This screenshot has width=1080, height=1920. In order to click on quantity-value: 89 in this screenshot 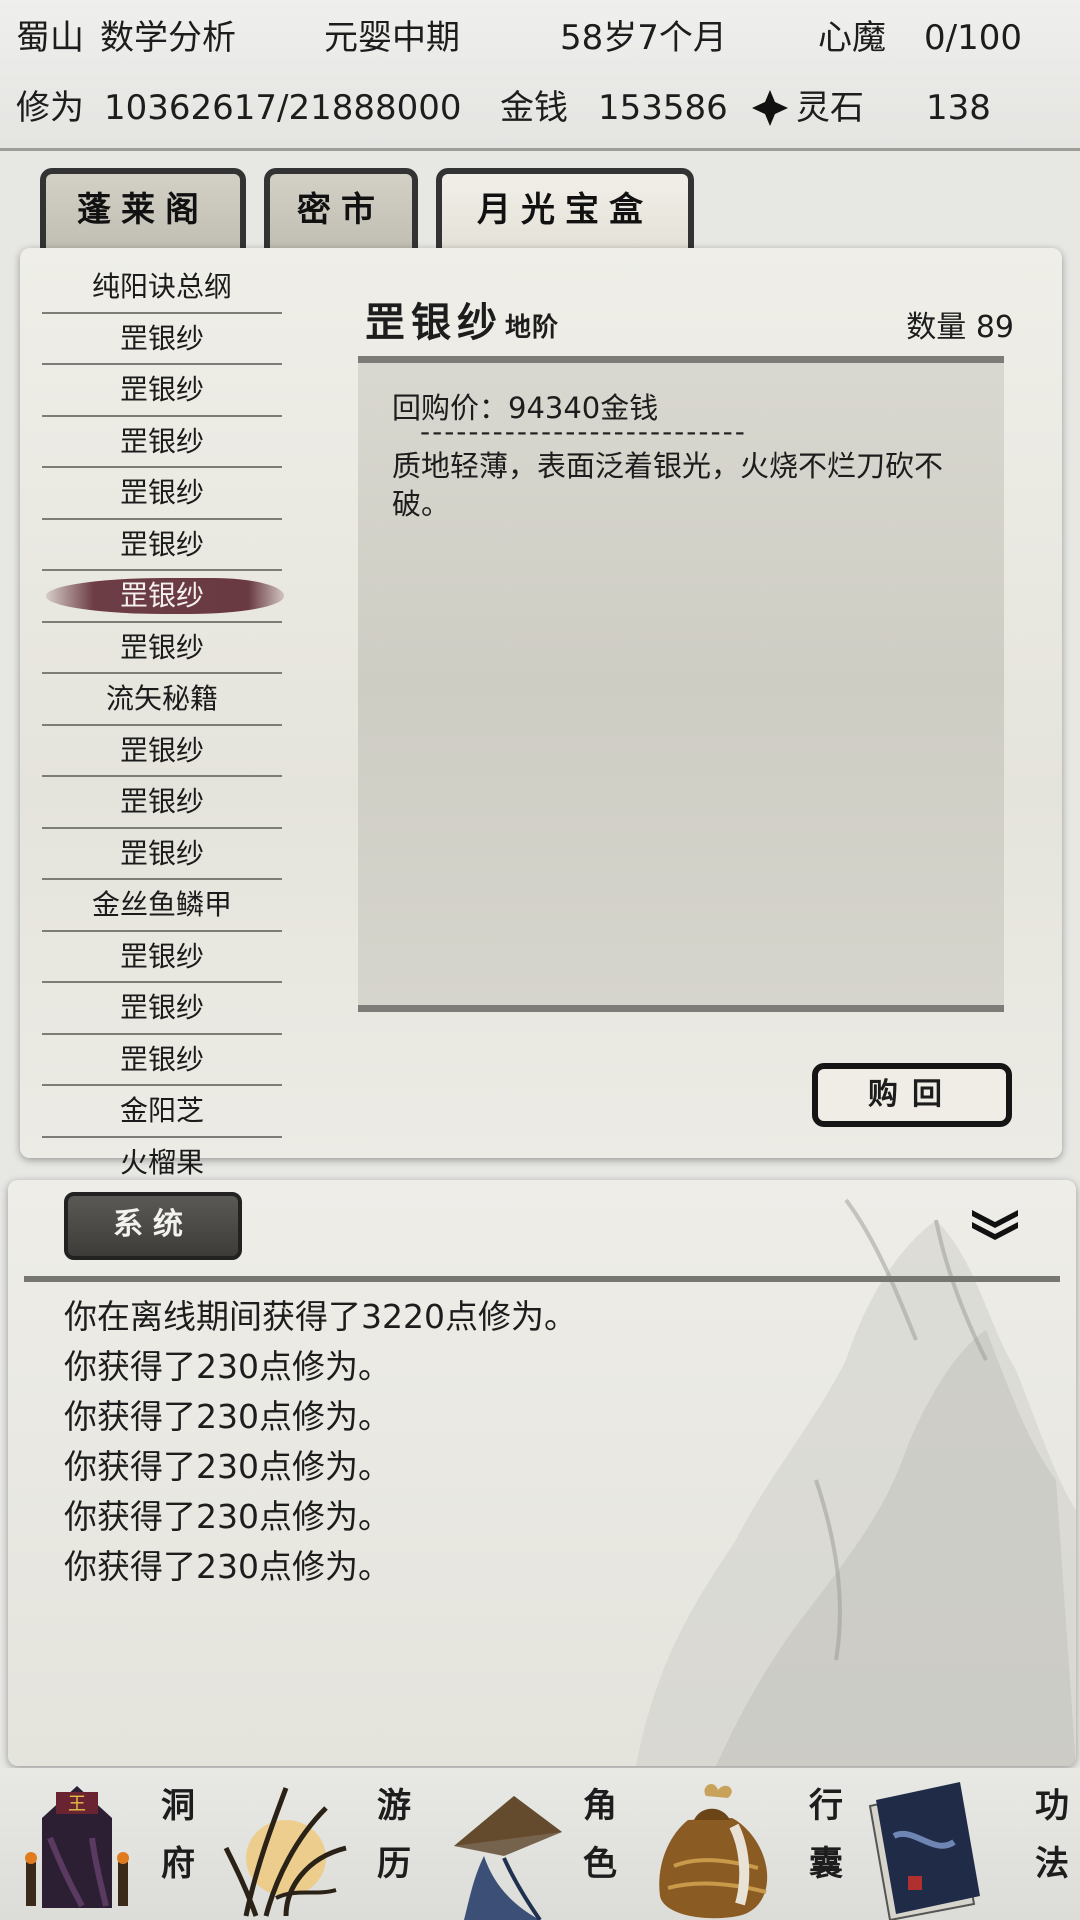, I will do `click(994, 327)`.